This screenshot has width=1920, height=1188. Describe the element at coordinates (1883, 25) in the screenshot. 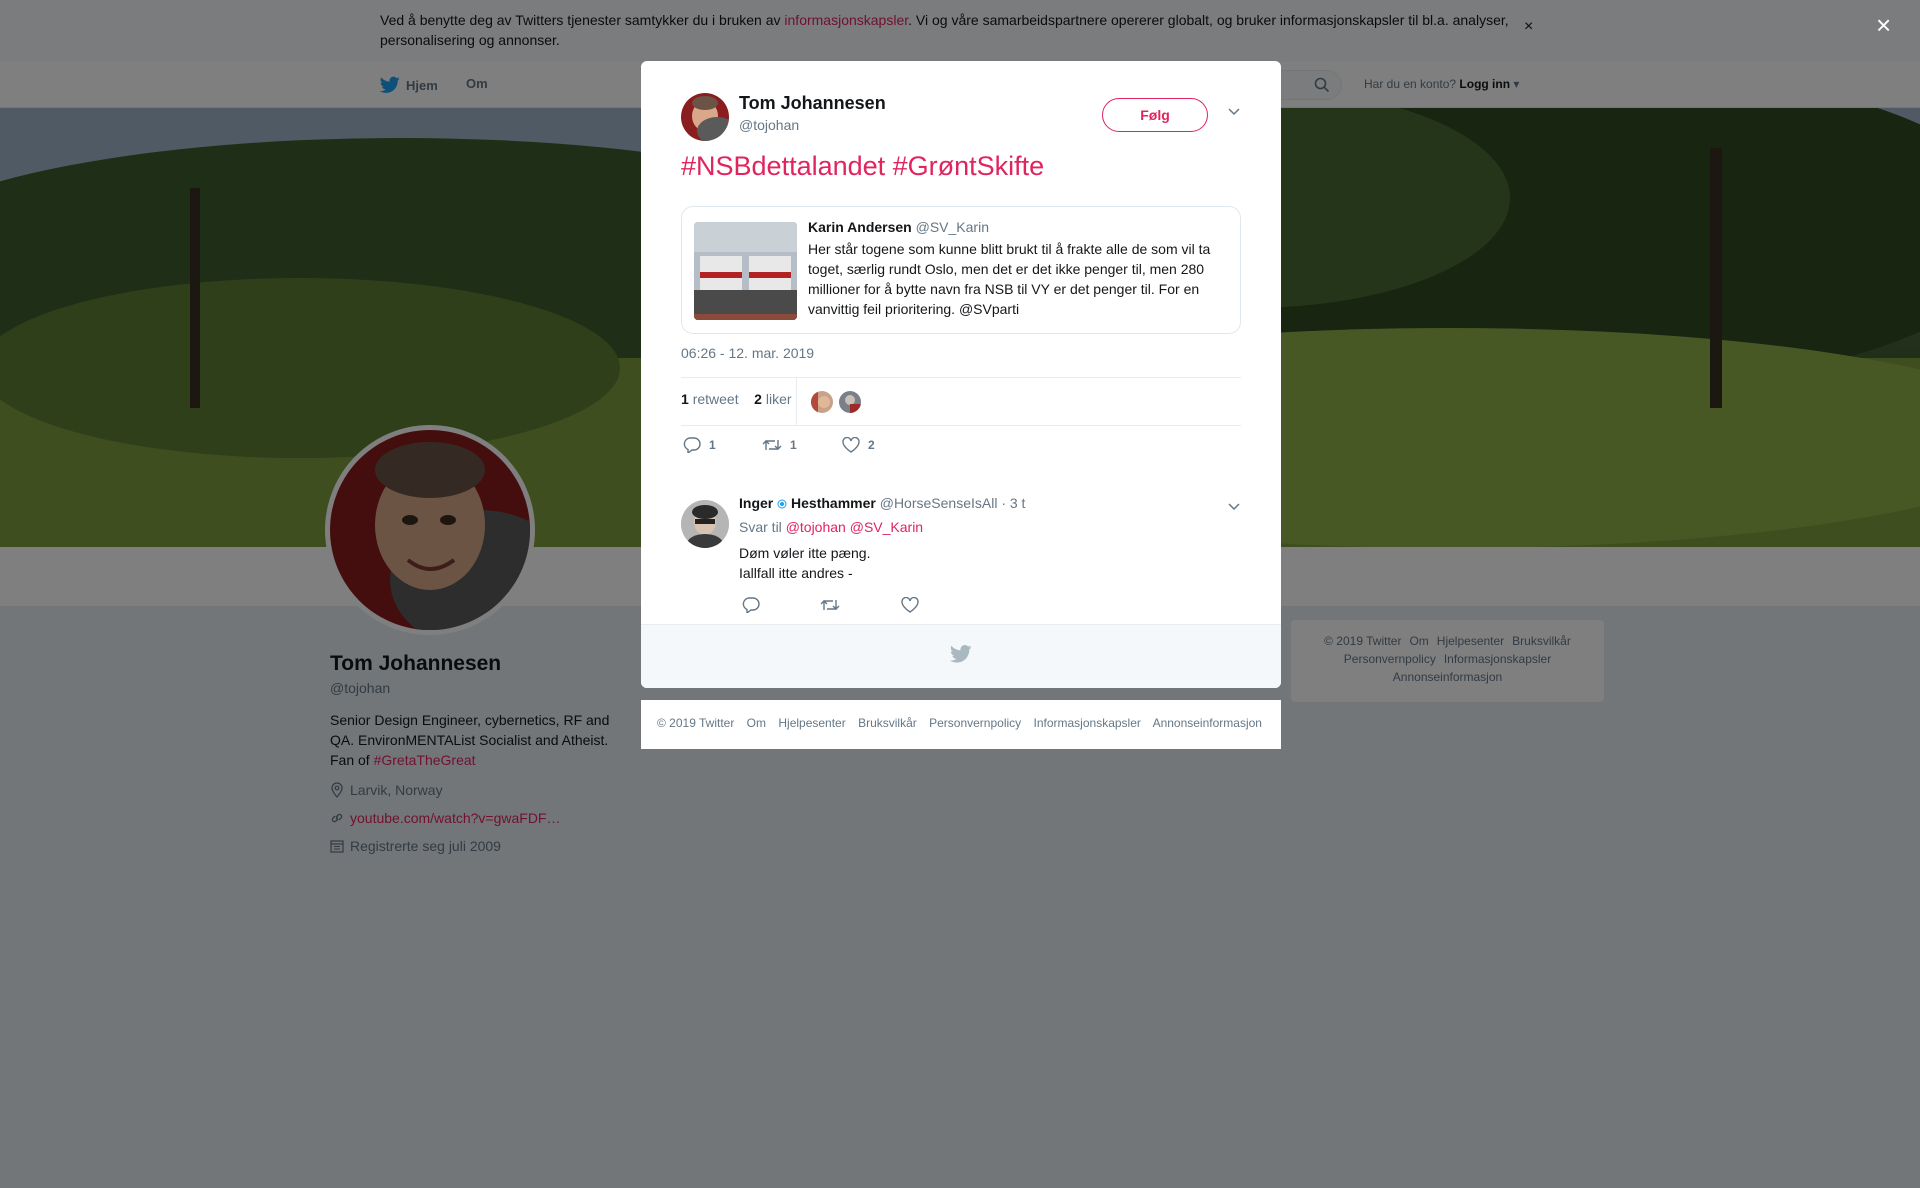

I see `close-icon: ×` at that location.